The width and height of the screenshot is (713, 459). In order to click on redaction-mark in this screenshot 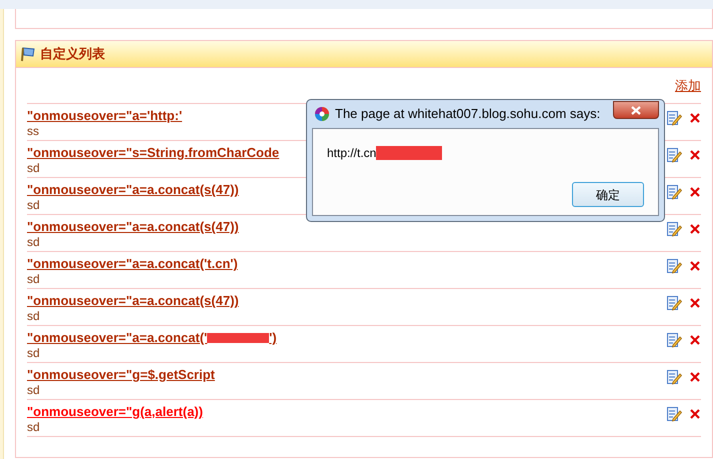, I will do `click(238, 337)`.